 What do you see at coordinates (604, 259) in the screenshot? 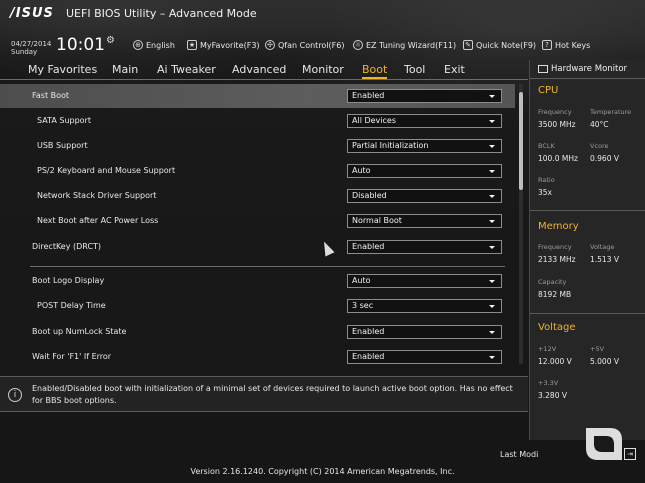
I see `memory-voltage-value: 1.513 V` at bounding box center [604, 259].